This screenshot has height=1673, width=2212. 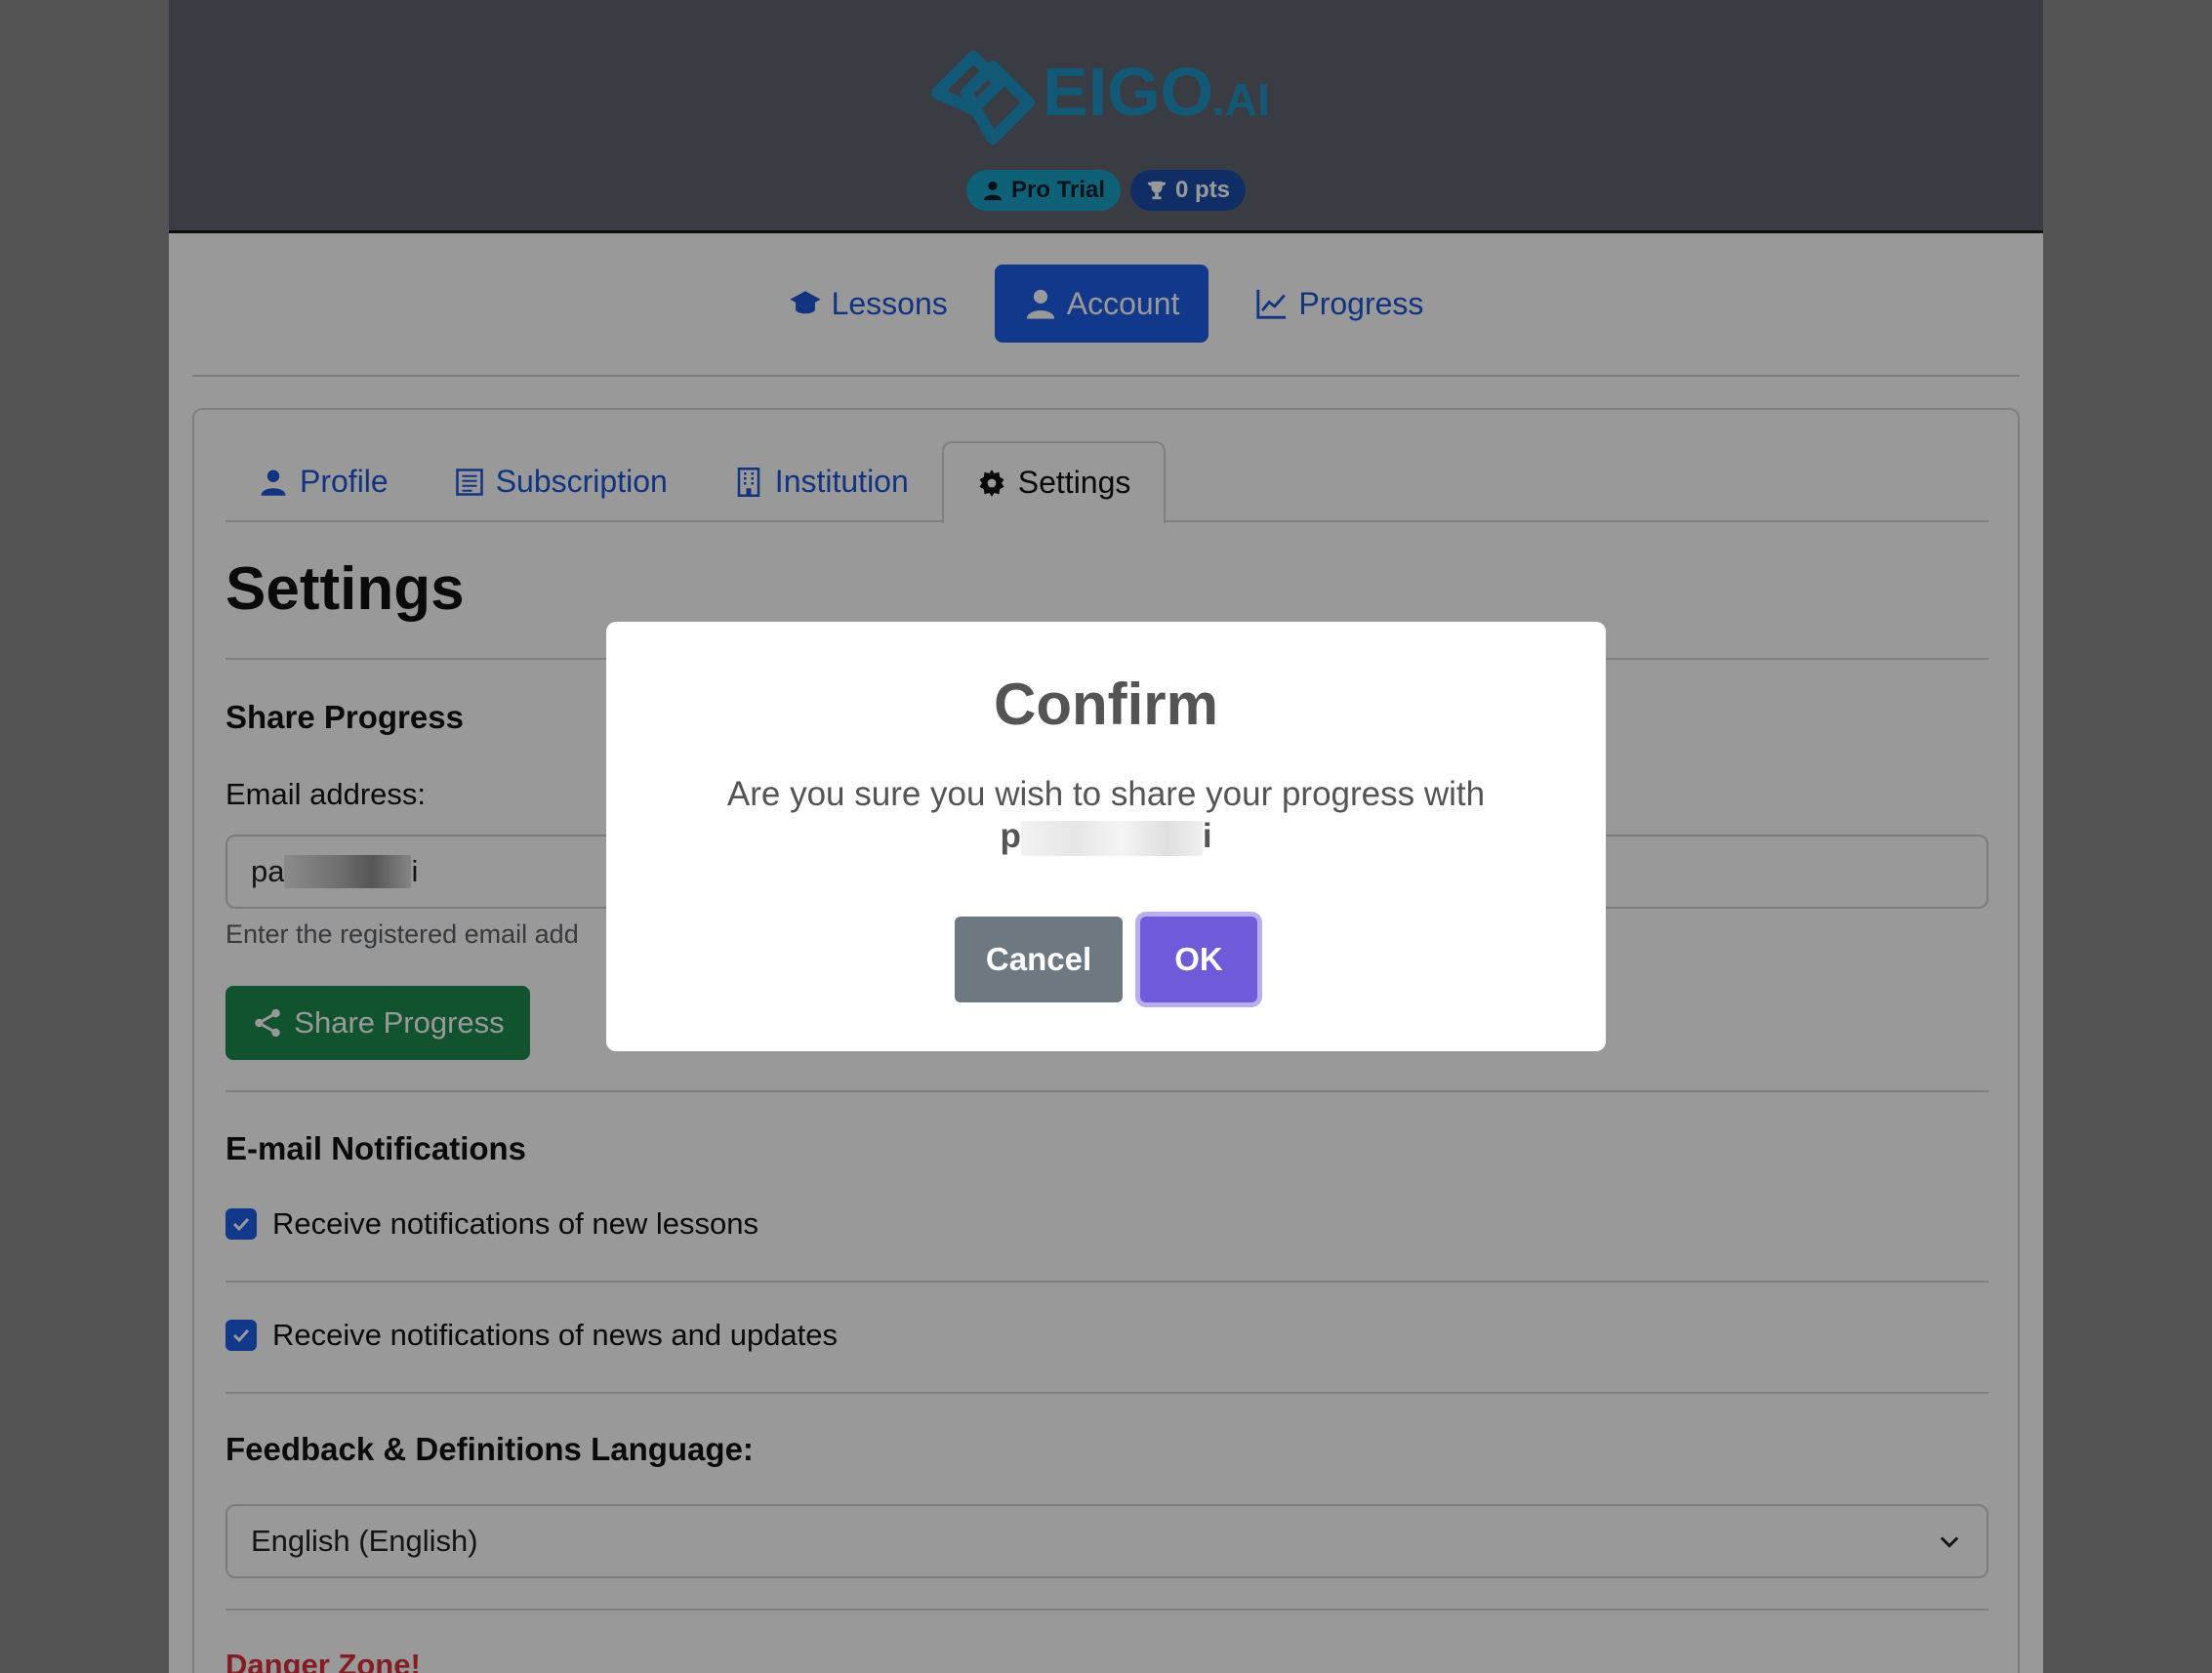 I want to click on confirm-dialog-title: Confirm, so click(x=1106, y=704).